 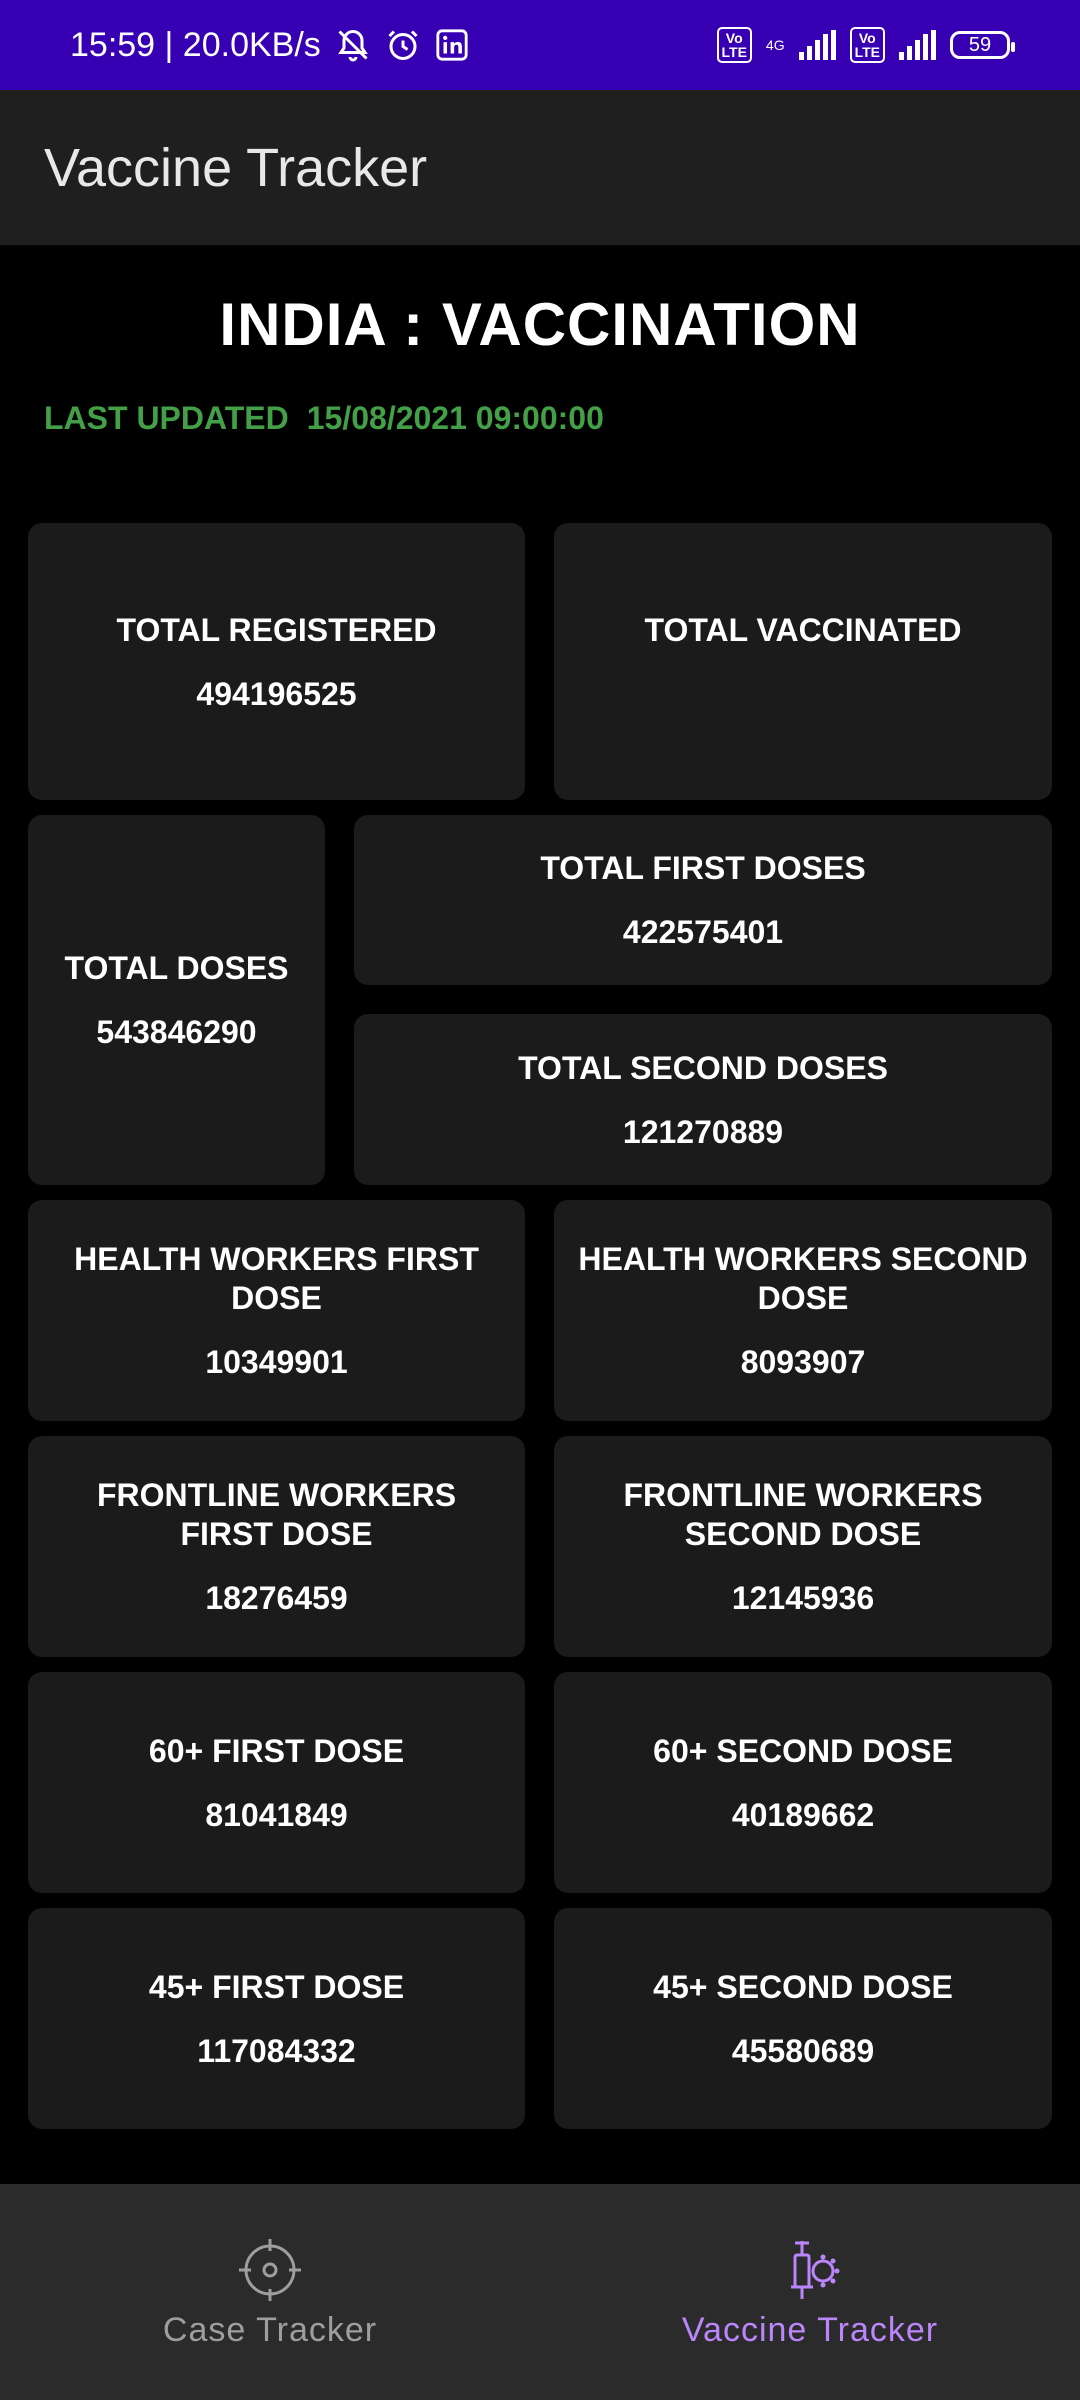 I want to click on battery-icon: 59, so click(x=982, y=45).